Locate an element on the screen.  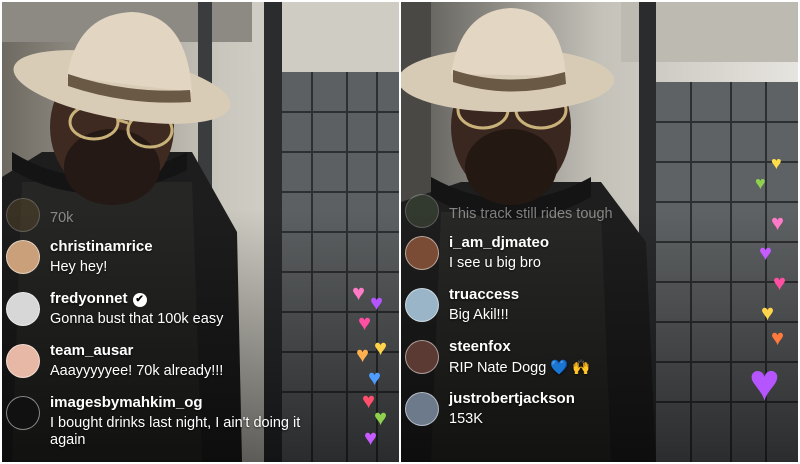
comment-row: christinamrice Hey hey! is located at coordinates (200, 264).